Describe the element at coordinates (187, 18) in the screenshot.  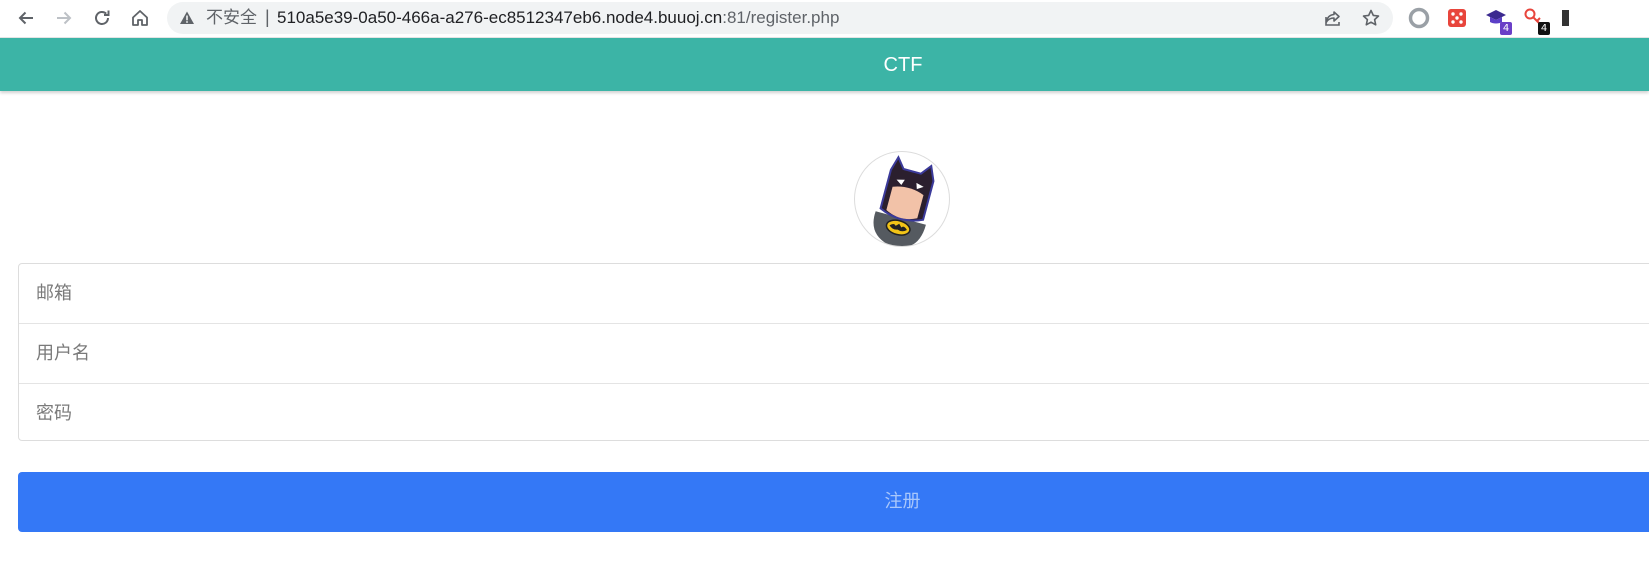
I see `warning-icon` at that location.